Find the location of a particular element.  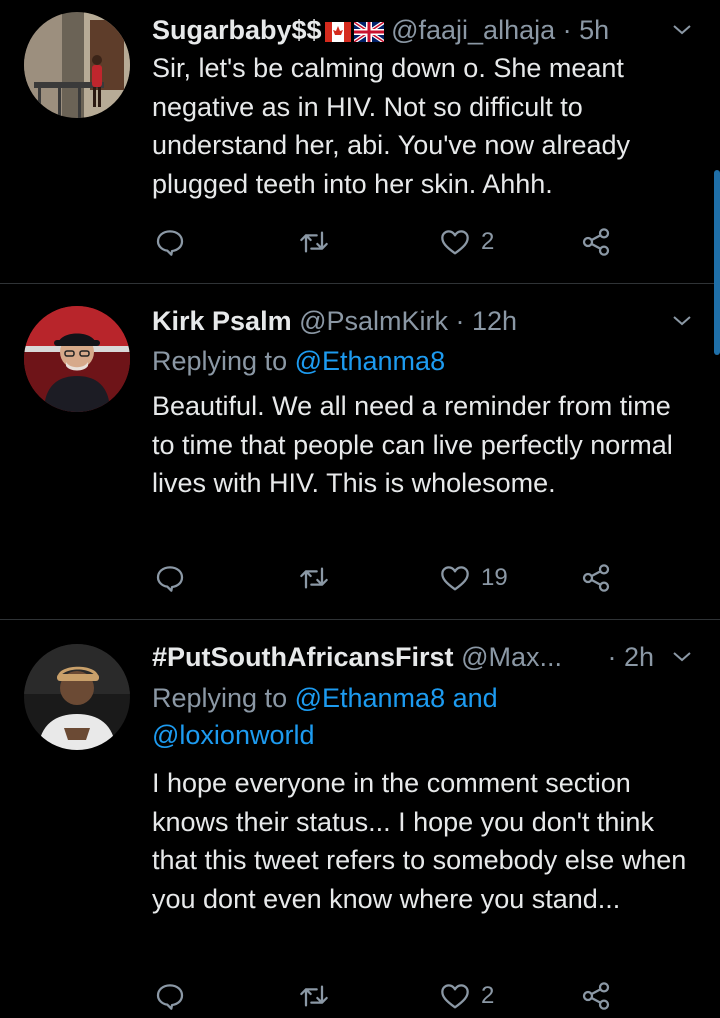

tweet-actions: 19 is located at coordinates (392, 578).